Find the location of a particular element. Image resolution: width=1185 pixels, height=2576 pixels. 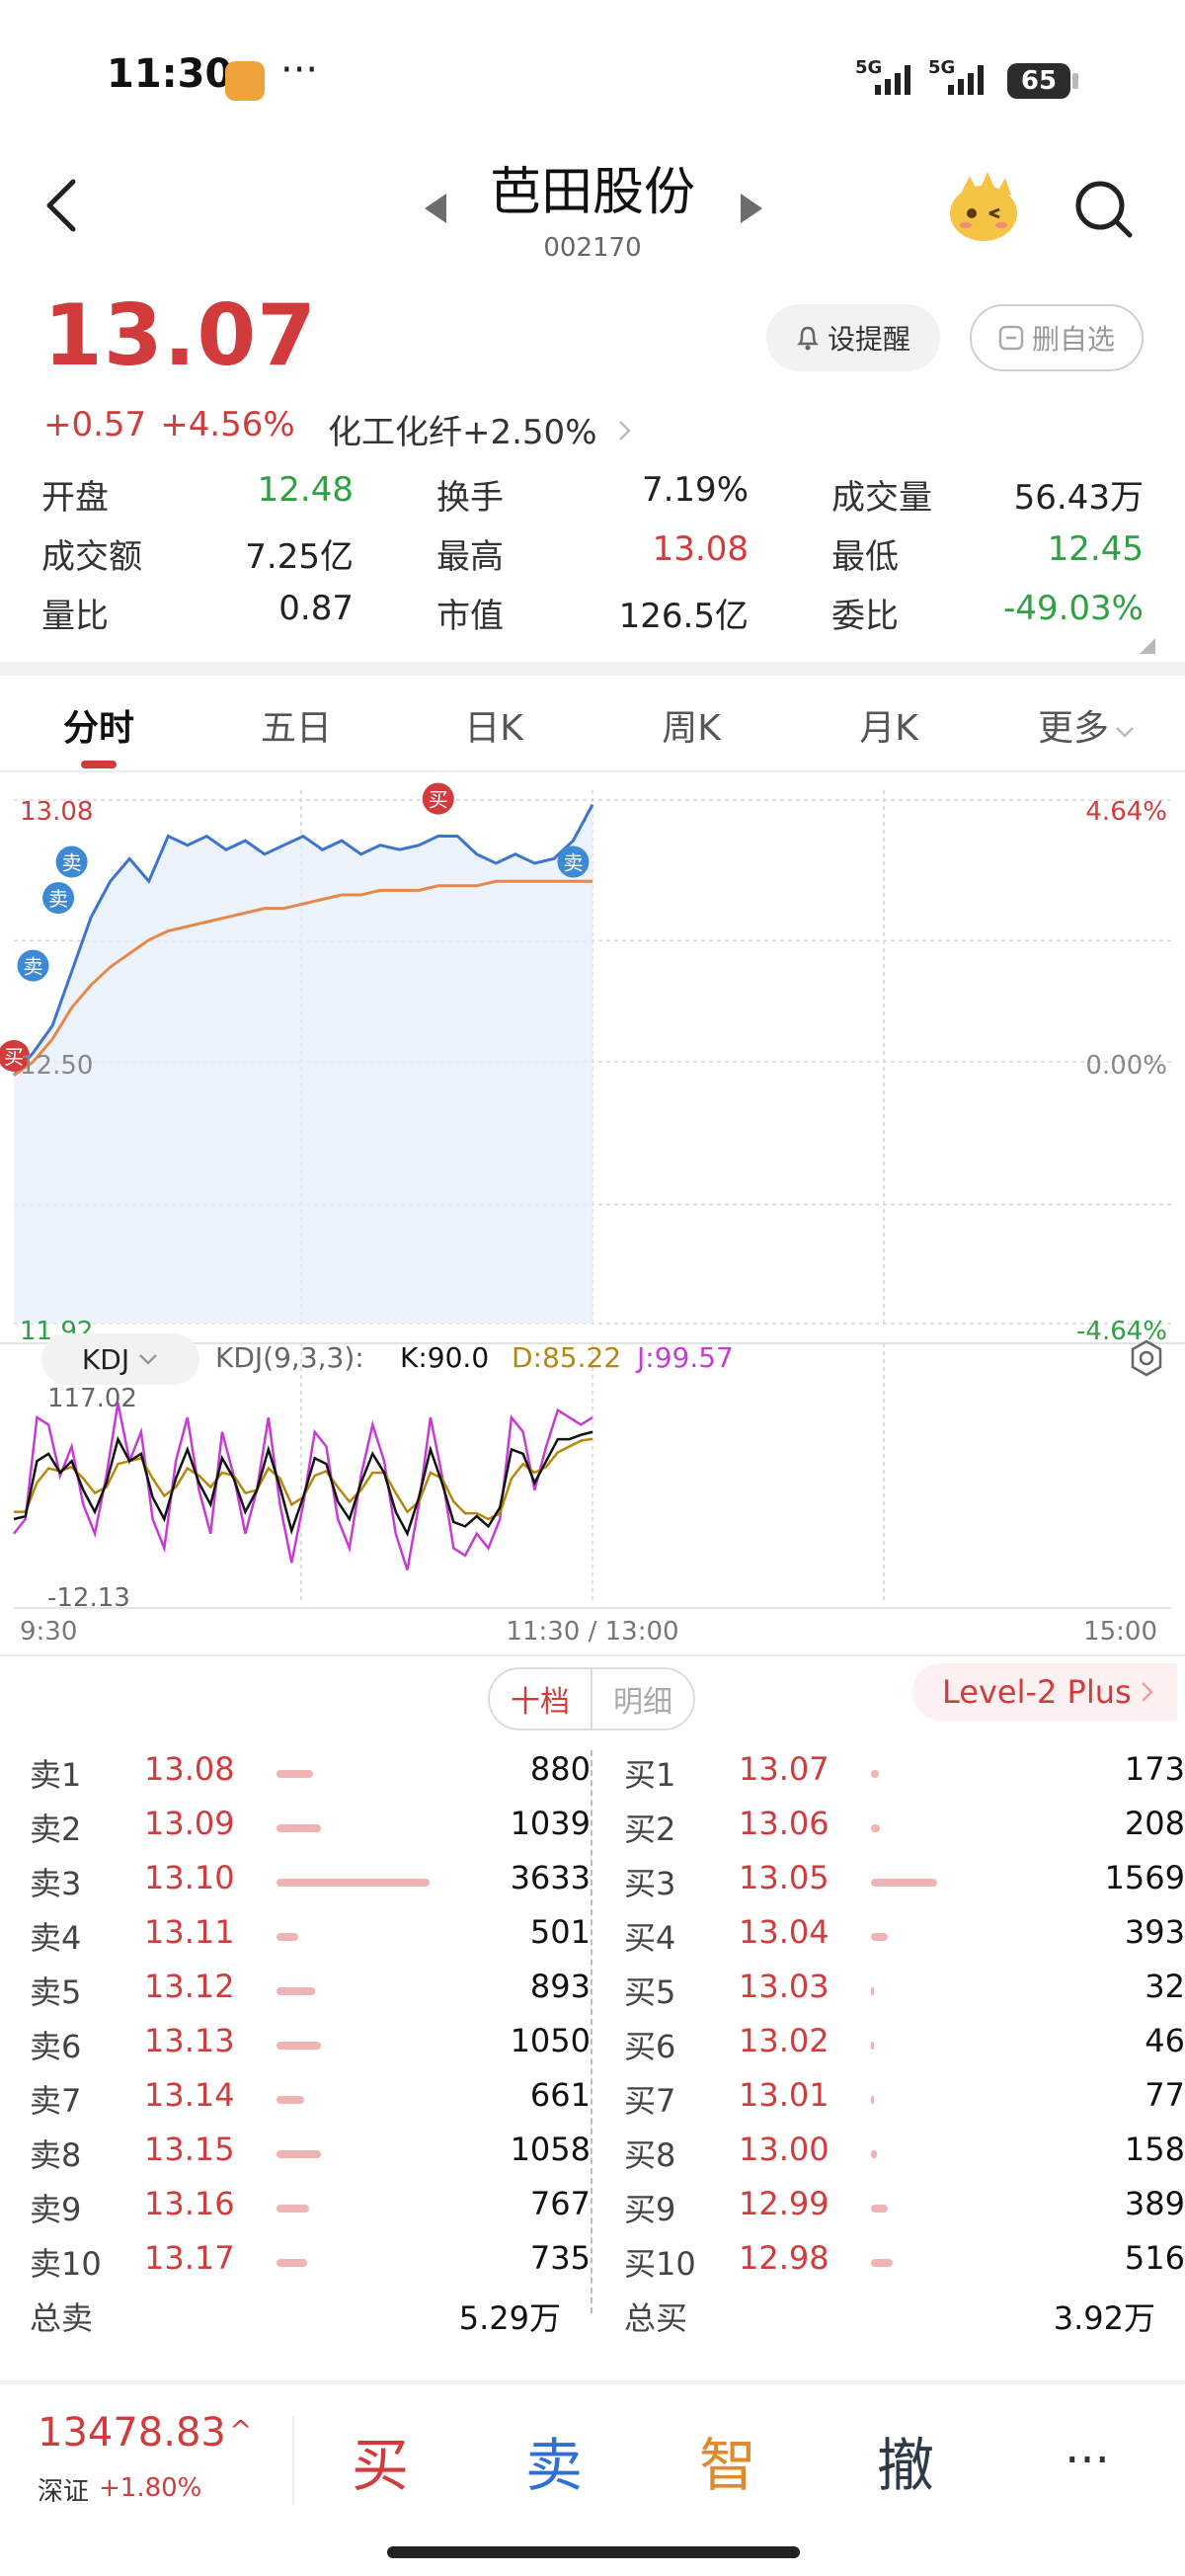

prev-stock-button is located at coordinates (436, 210).